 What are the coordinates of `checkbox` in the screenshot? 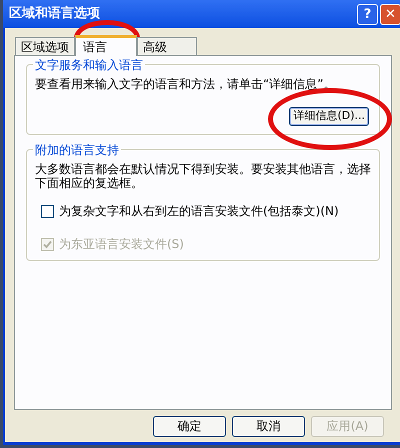 It's located at (47, 211).